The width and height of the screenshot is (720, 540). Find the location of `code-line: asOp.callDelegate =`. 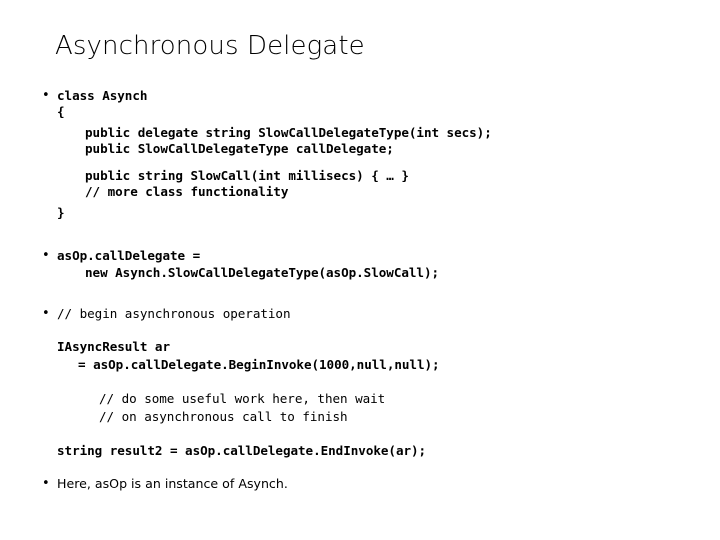

code-line: asOp.callDelegate = is located at coordinates (129, 255).